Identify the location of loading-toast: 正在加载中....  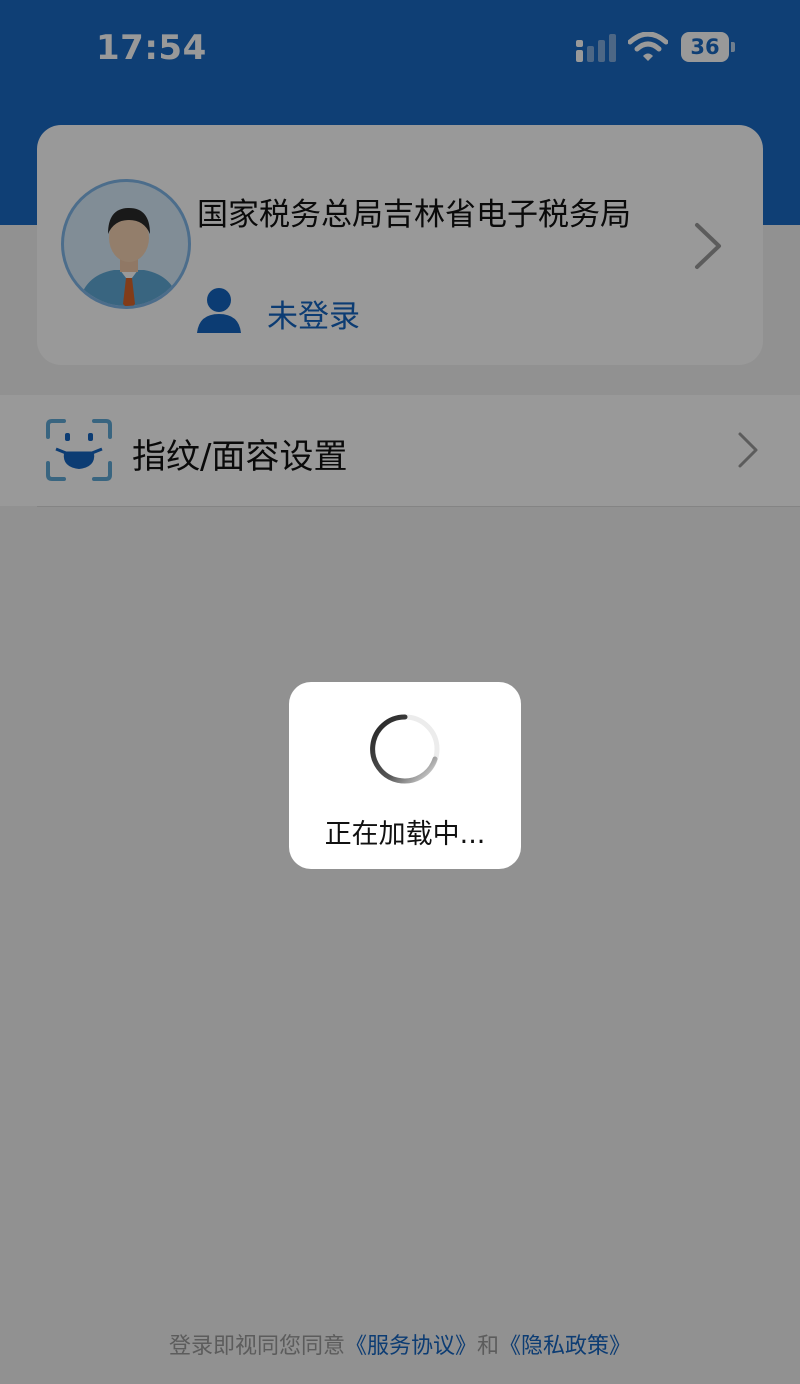
(405, 775).